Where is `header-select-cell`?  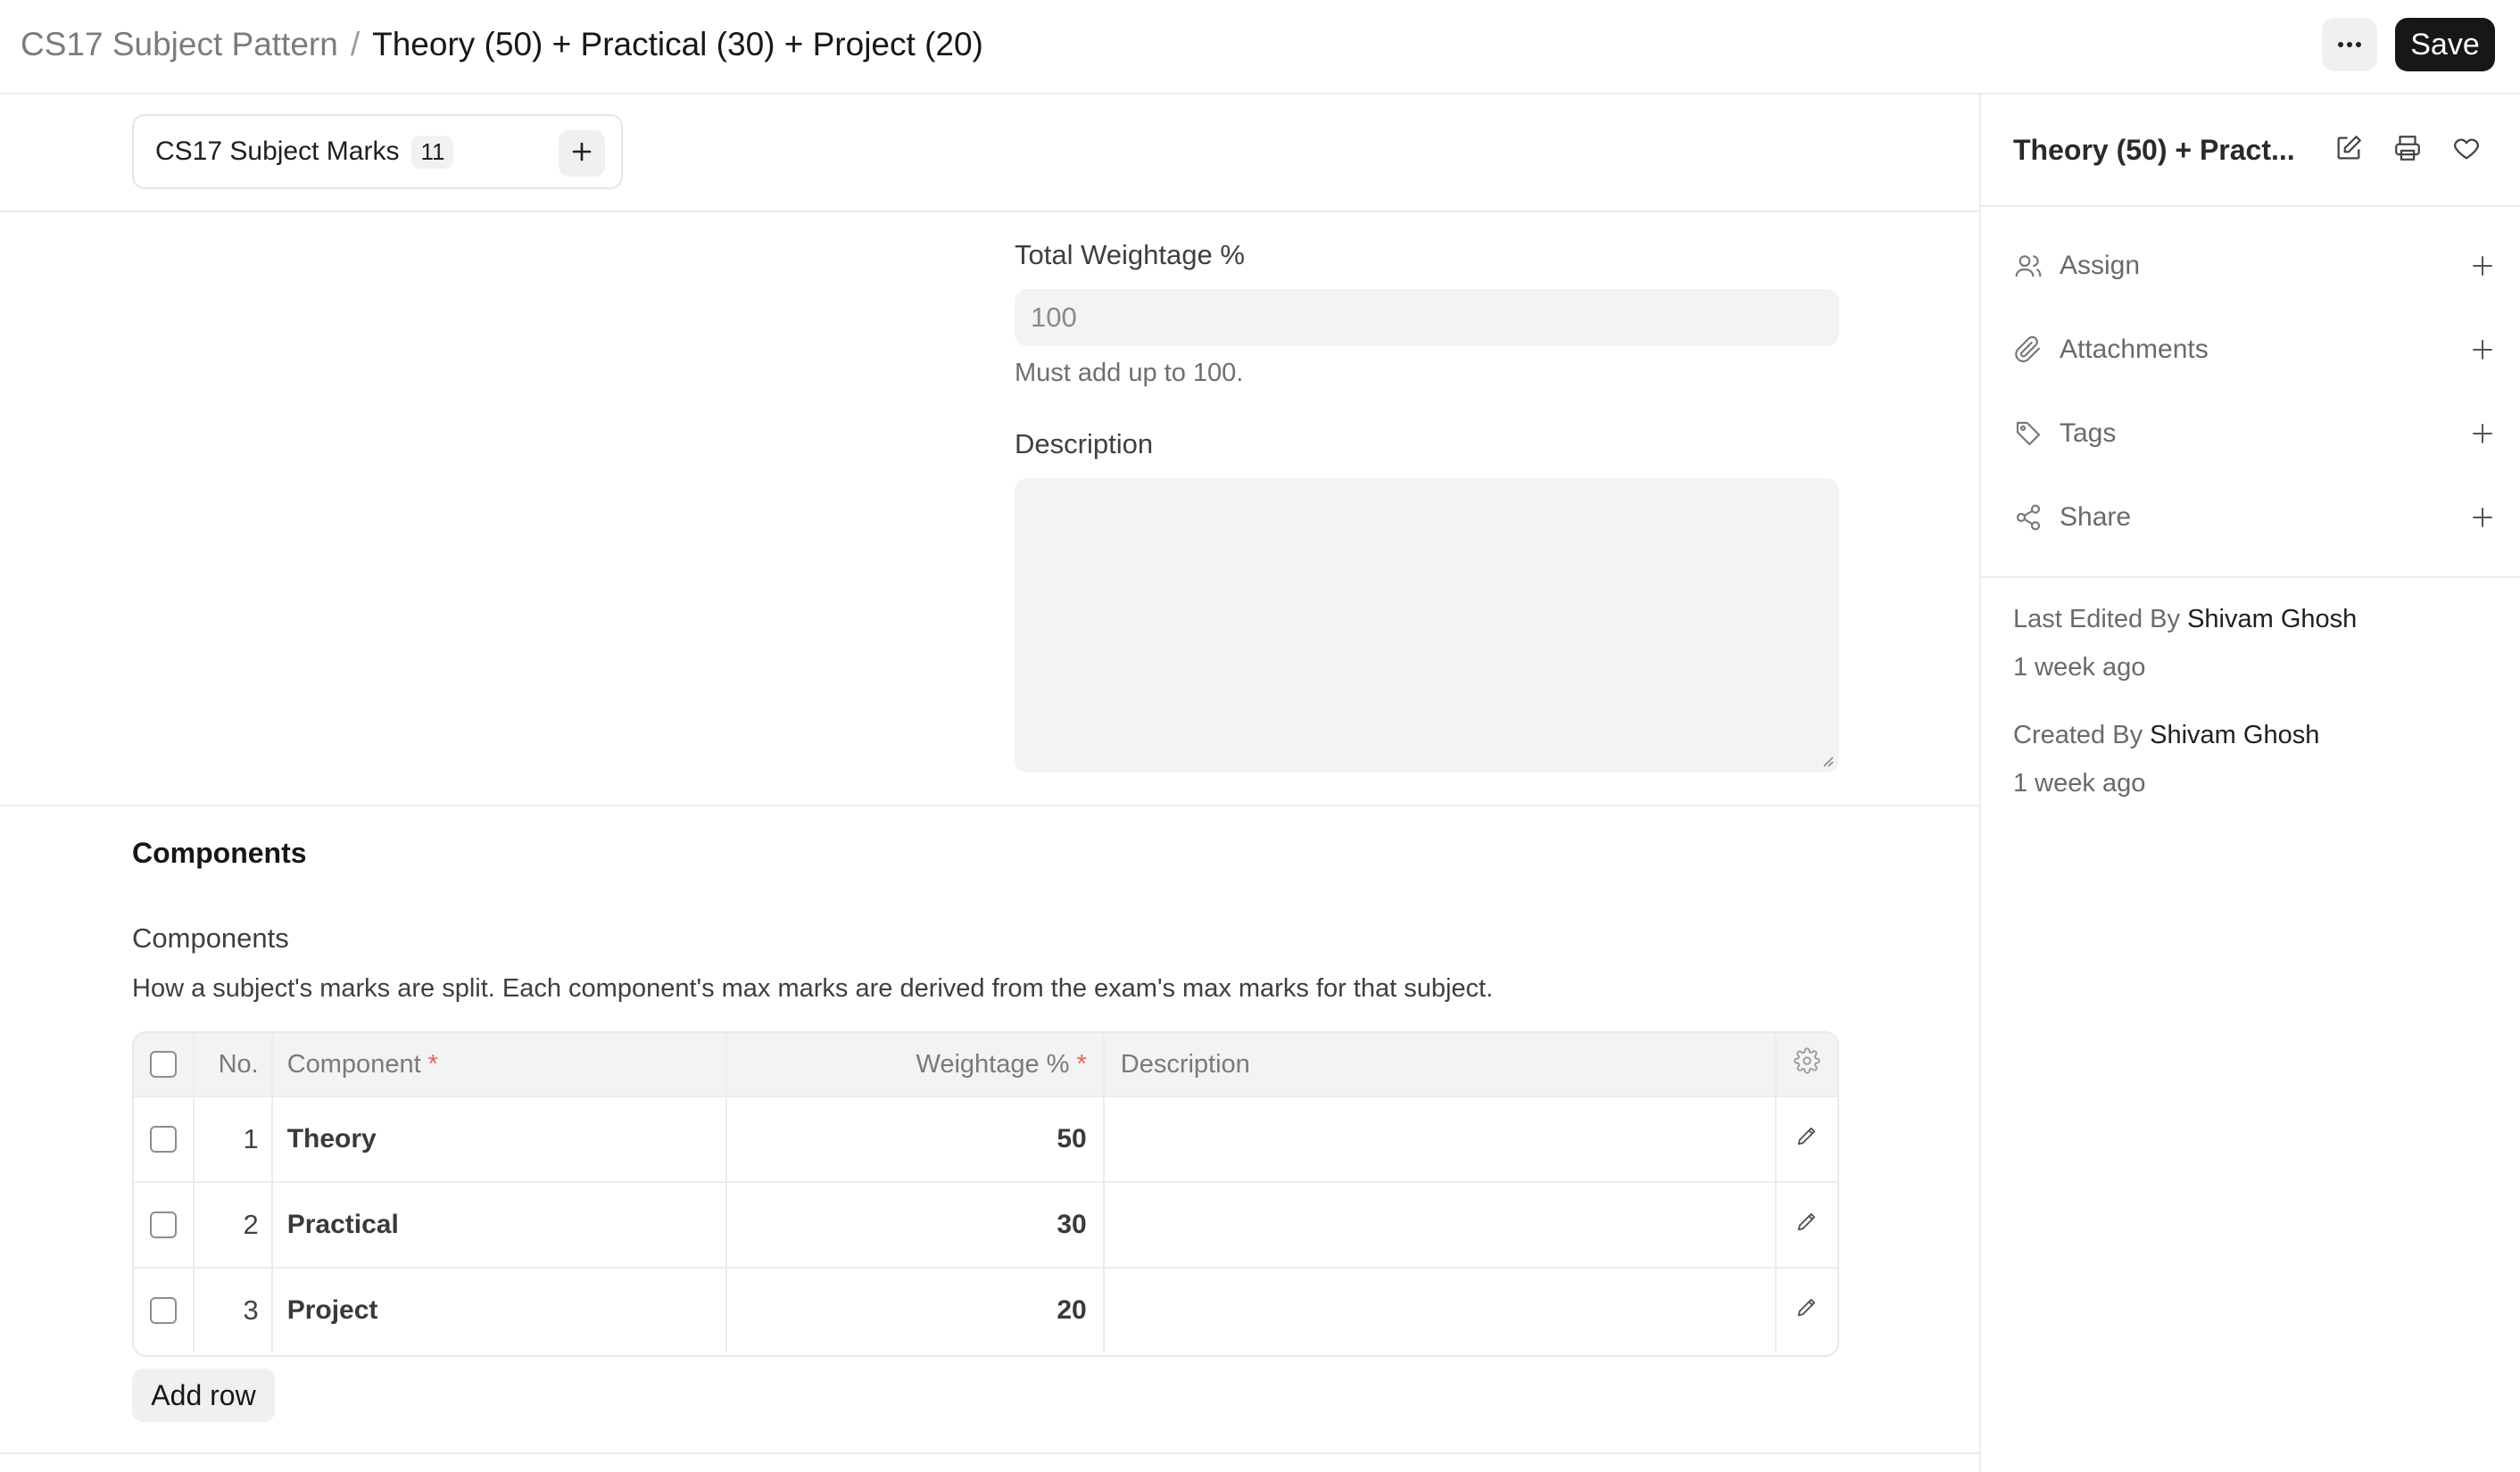
header-select-cell is located at coordinates (164, 1064).